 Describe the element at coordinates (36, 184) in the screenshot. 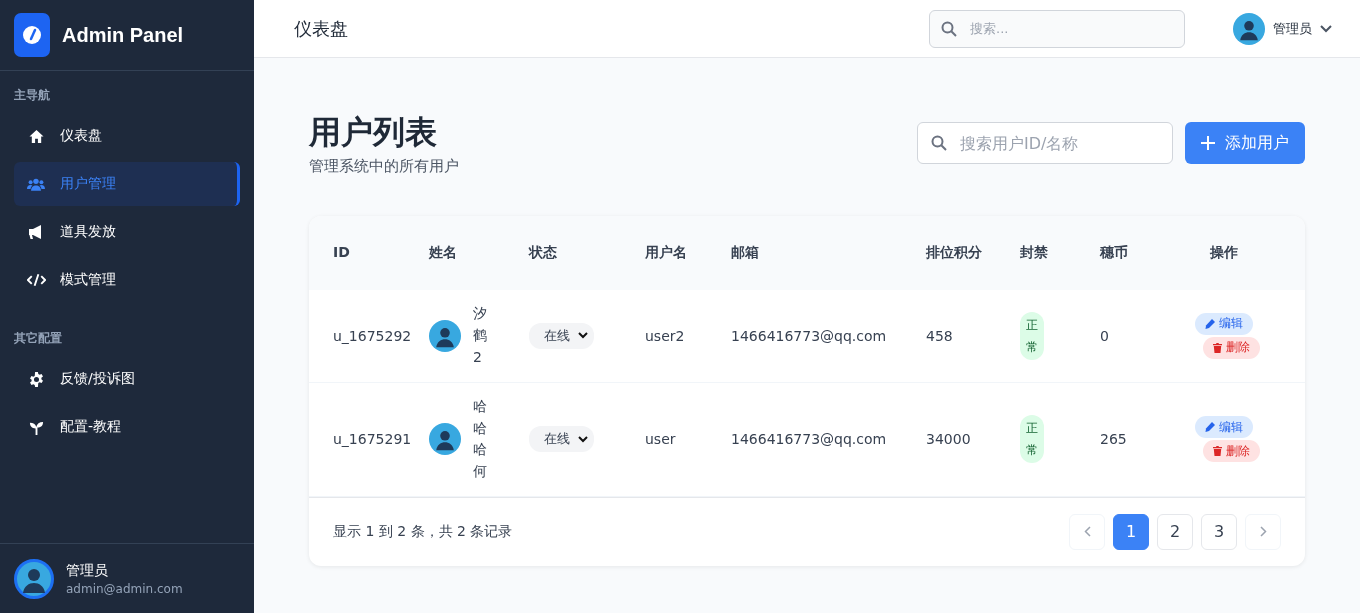

I see `users-icon` at that location.